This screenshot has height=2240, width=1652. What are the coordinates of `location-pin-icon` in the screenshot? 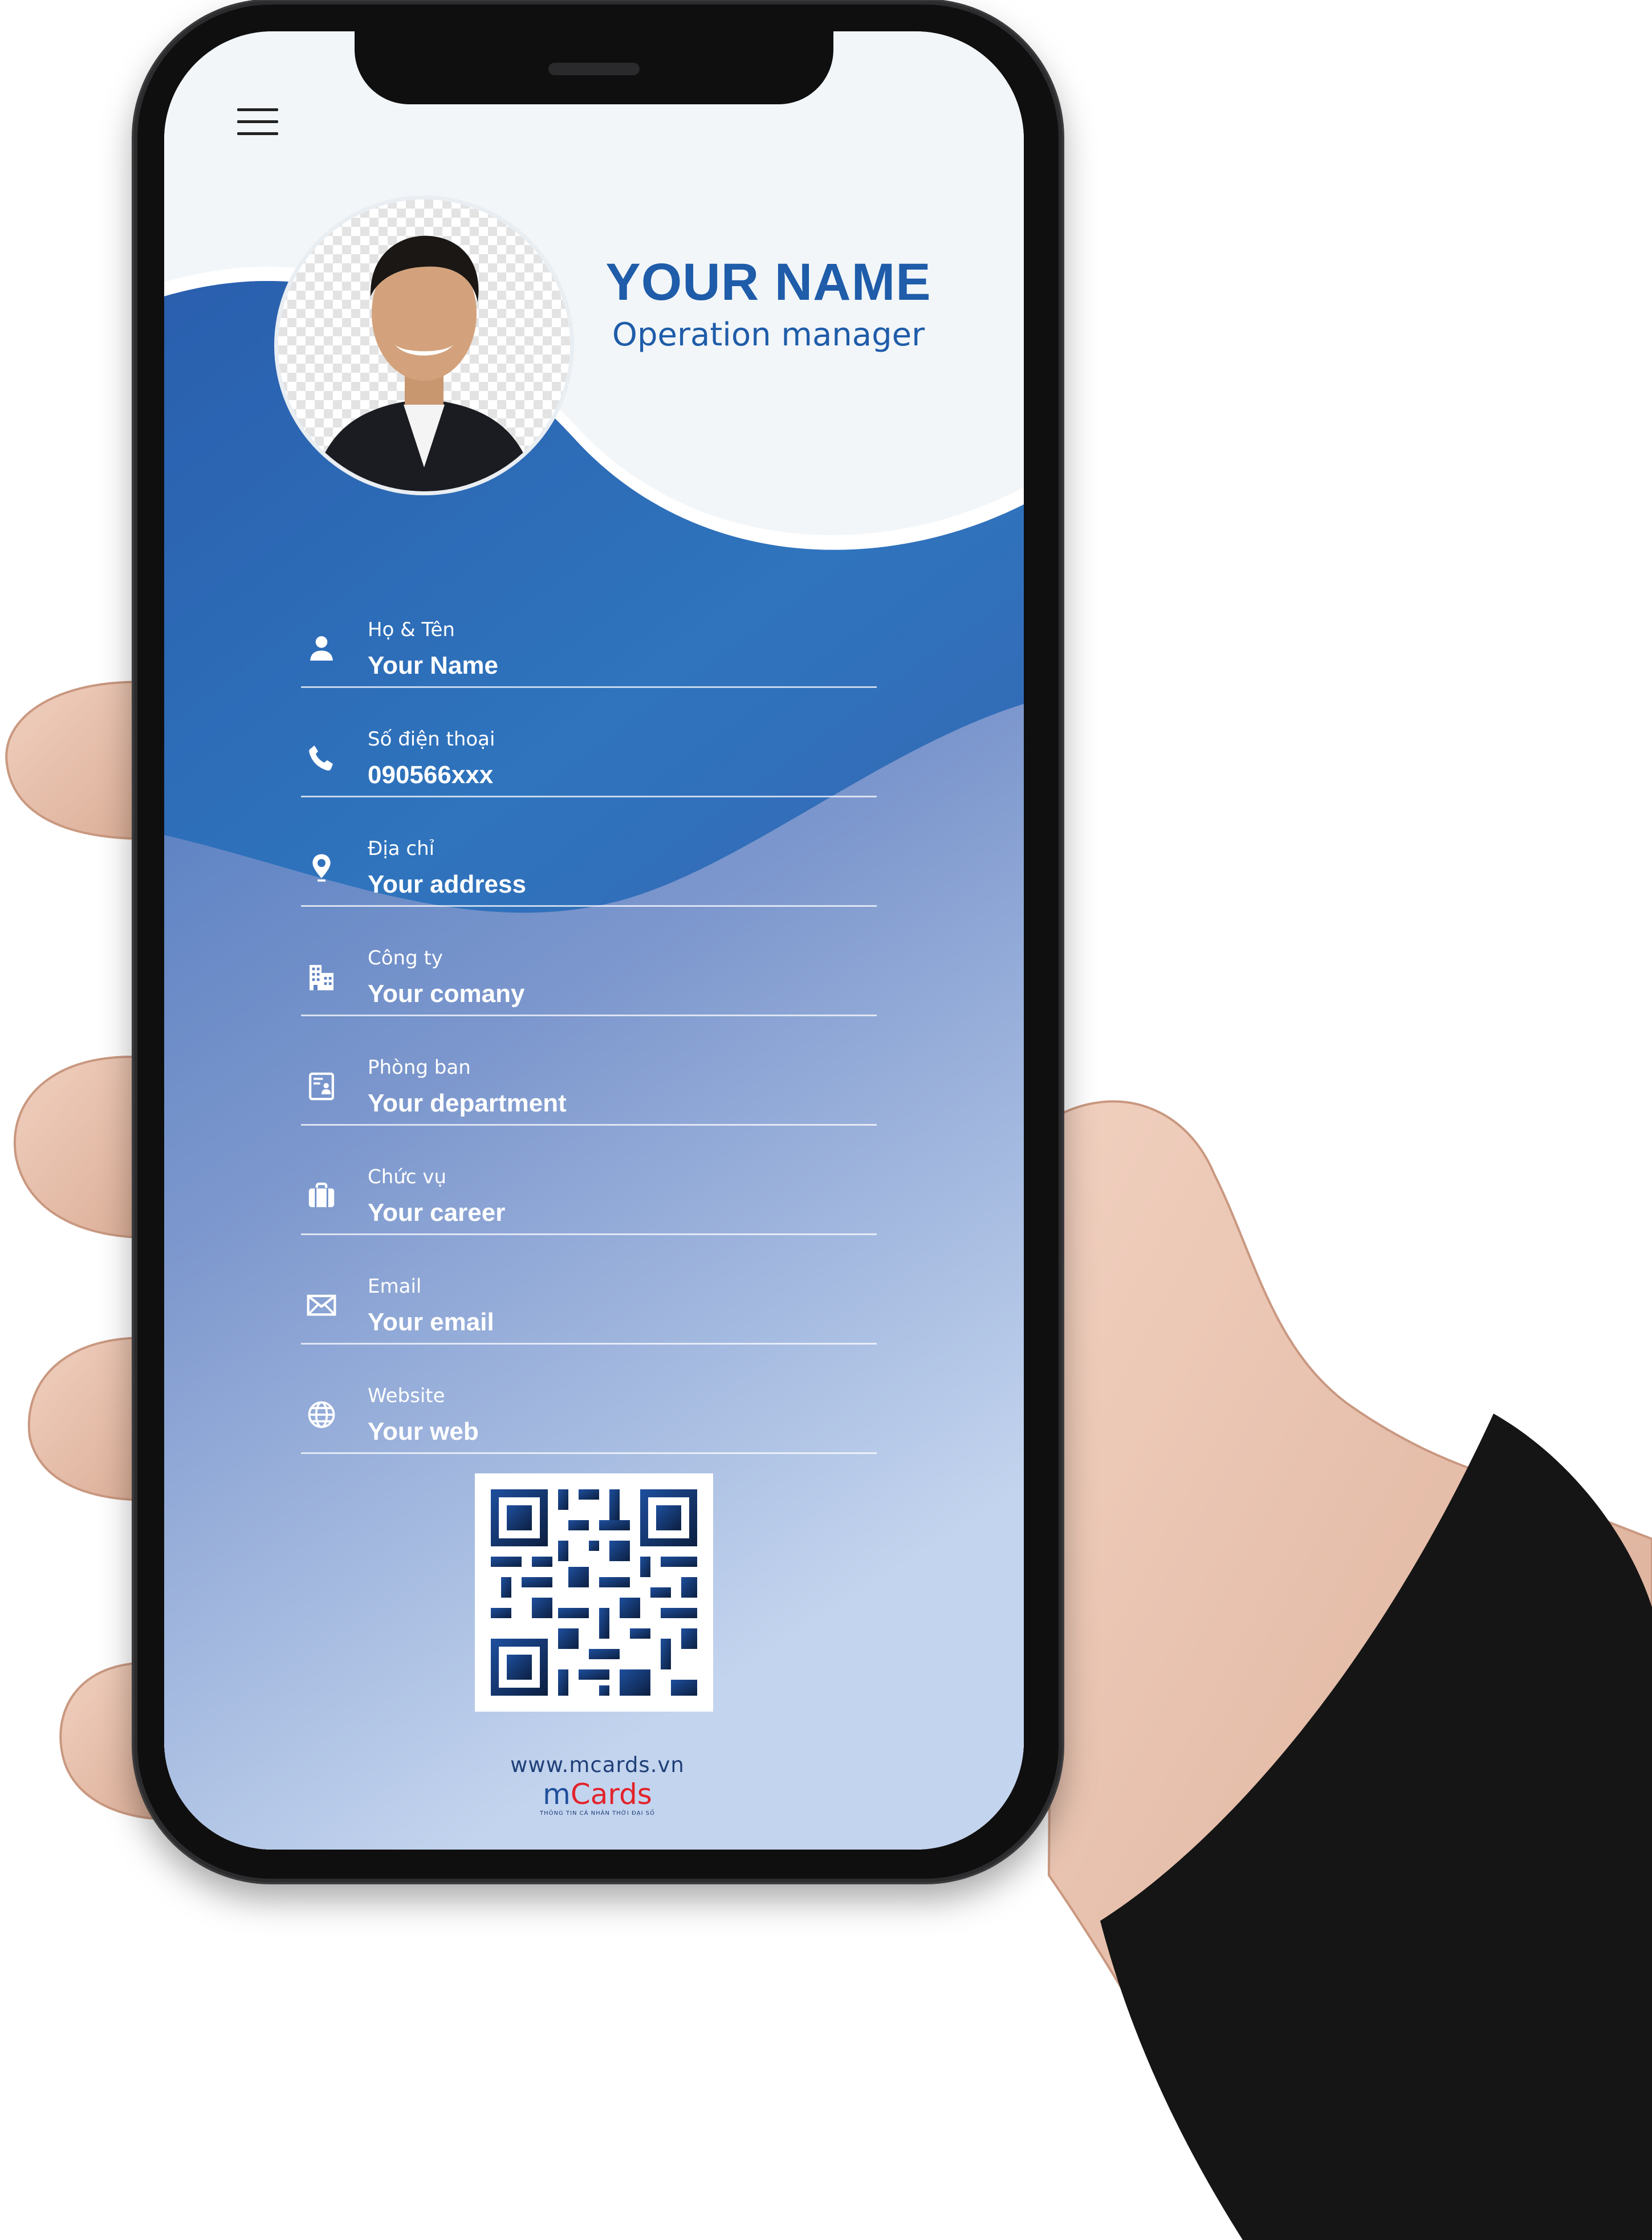 It's located at (321, 867).